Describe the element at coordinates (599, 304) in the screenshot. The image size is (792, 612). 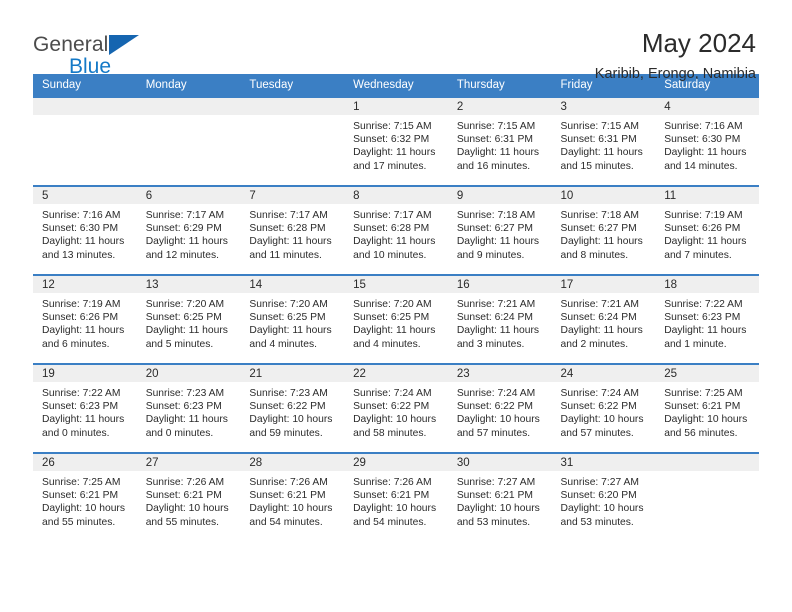
I see `sunrise-text: Sunrise: 7:21 AM` at that location.